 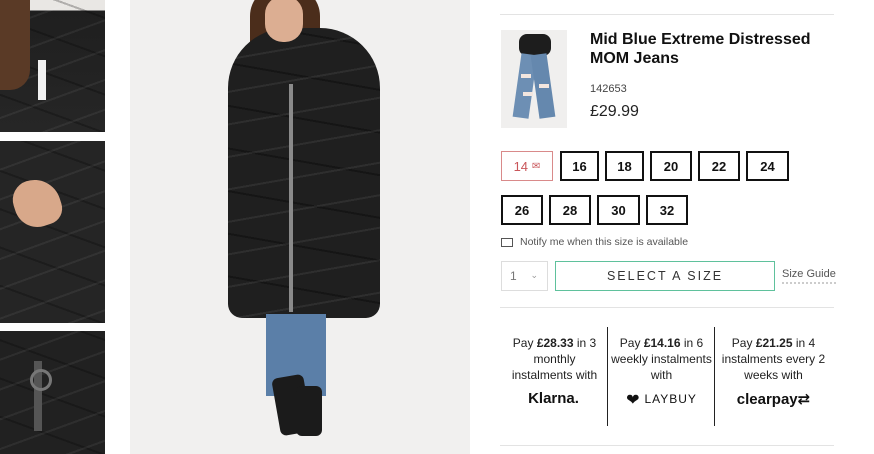 I want to click on payment-amount: £21.25, so click(x=774, y=343).